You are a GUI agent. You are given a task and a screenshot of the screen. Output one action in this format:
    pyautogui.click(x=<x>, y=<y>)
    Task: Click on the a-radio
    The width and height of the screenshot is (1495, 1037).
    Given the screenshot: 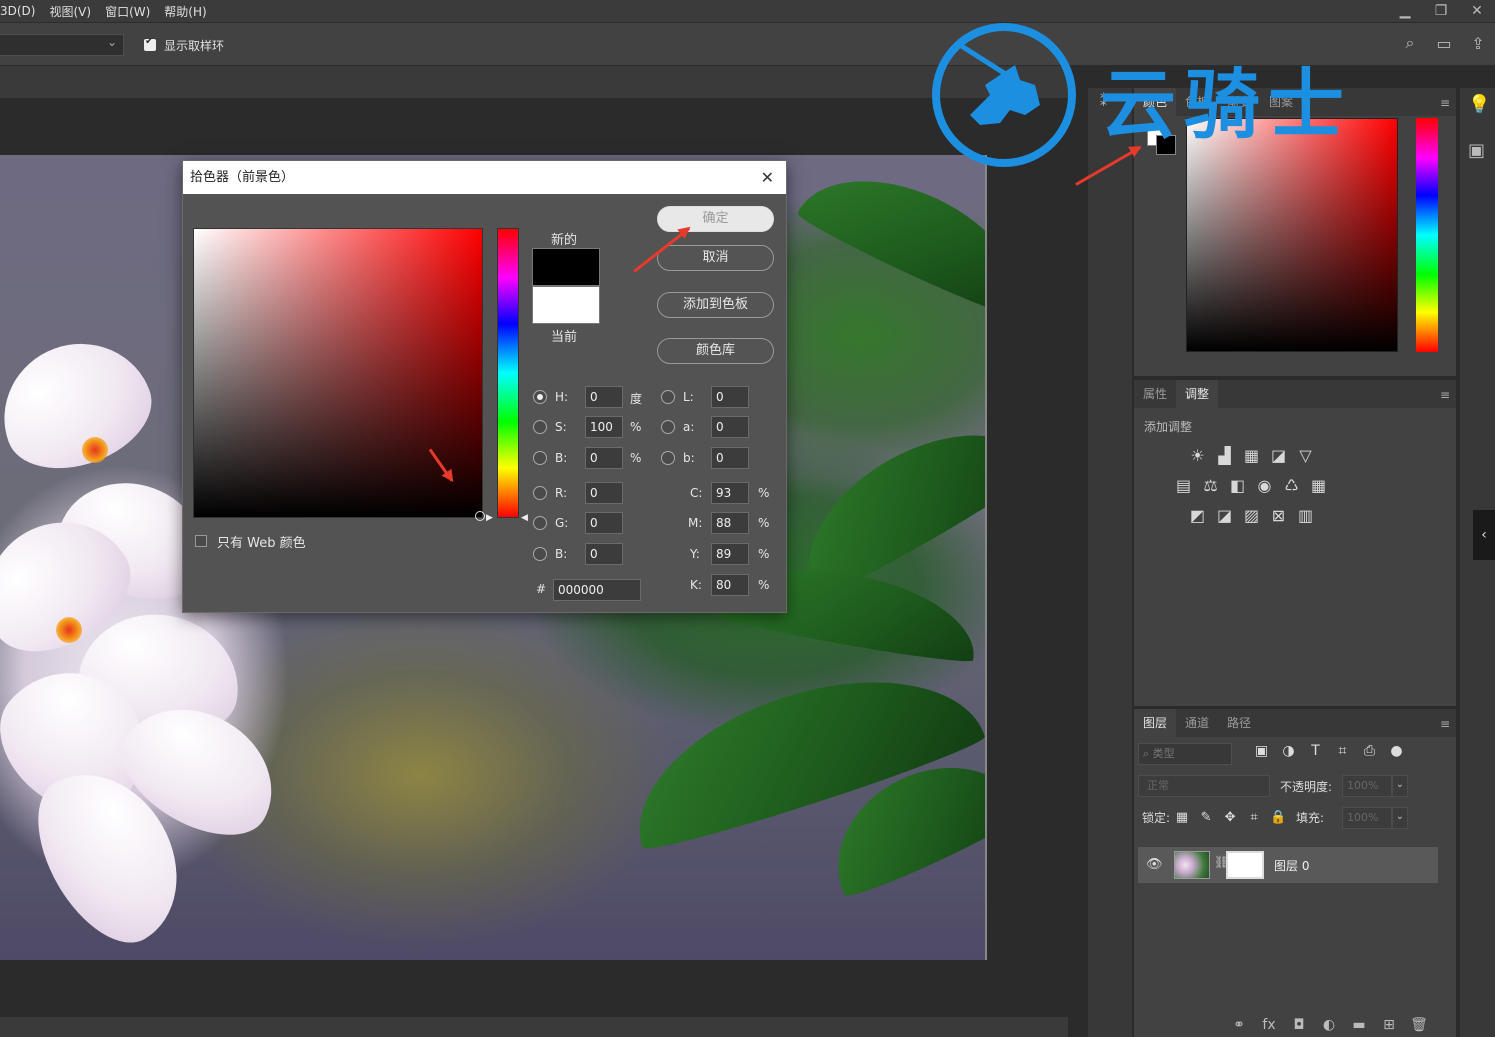 What is the action you would take?
    pyautogui.click(x=668, y=427)
    